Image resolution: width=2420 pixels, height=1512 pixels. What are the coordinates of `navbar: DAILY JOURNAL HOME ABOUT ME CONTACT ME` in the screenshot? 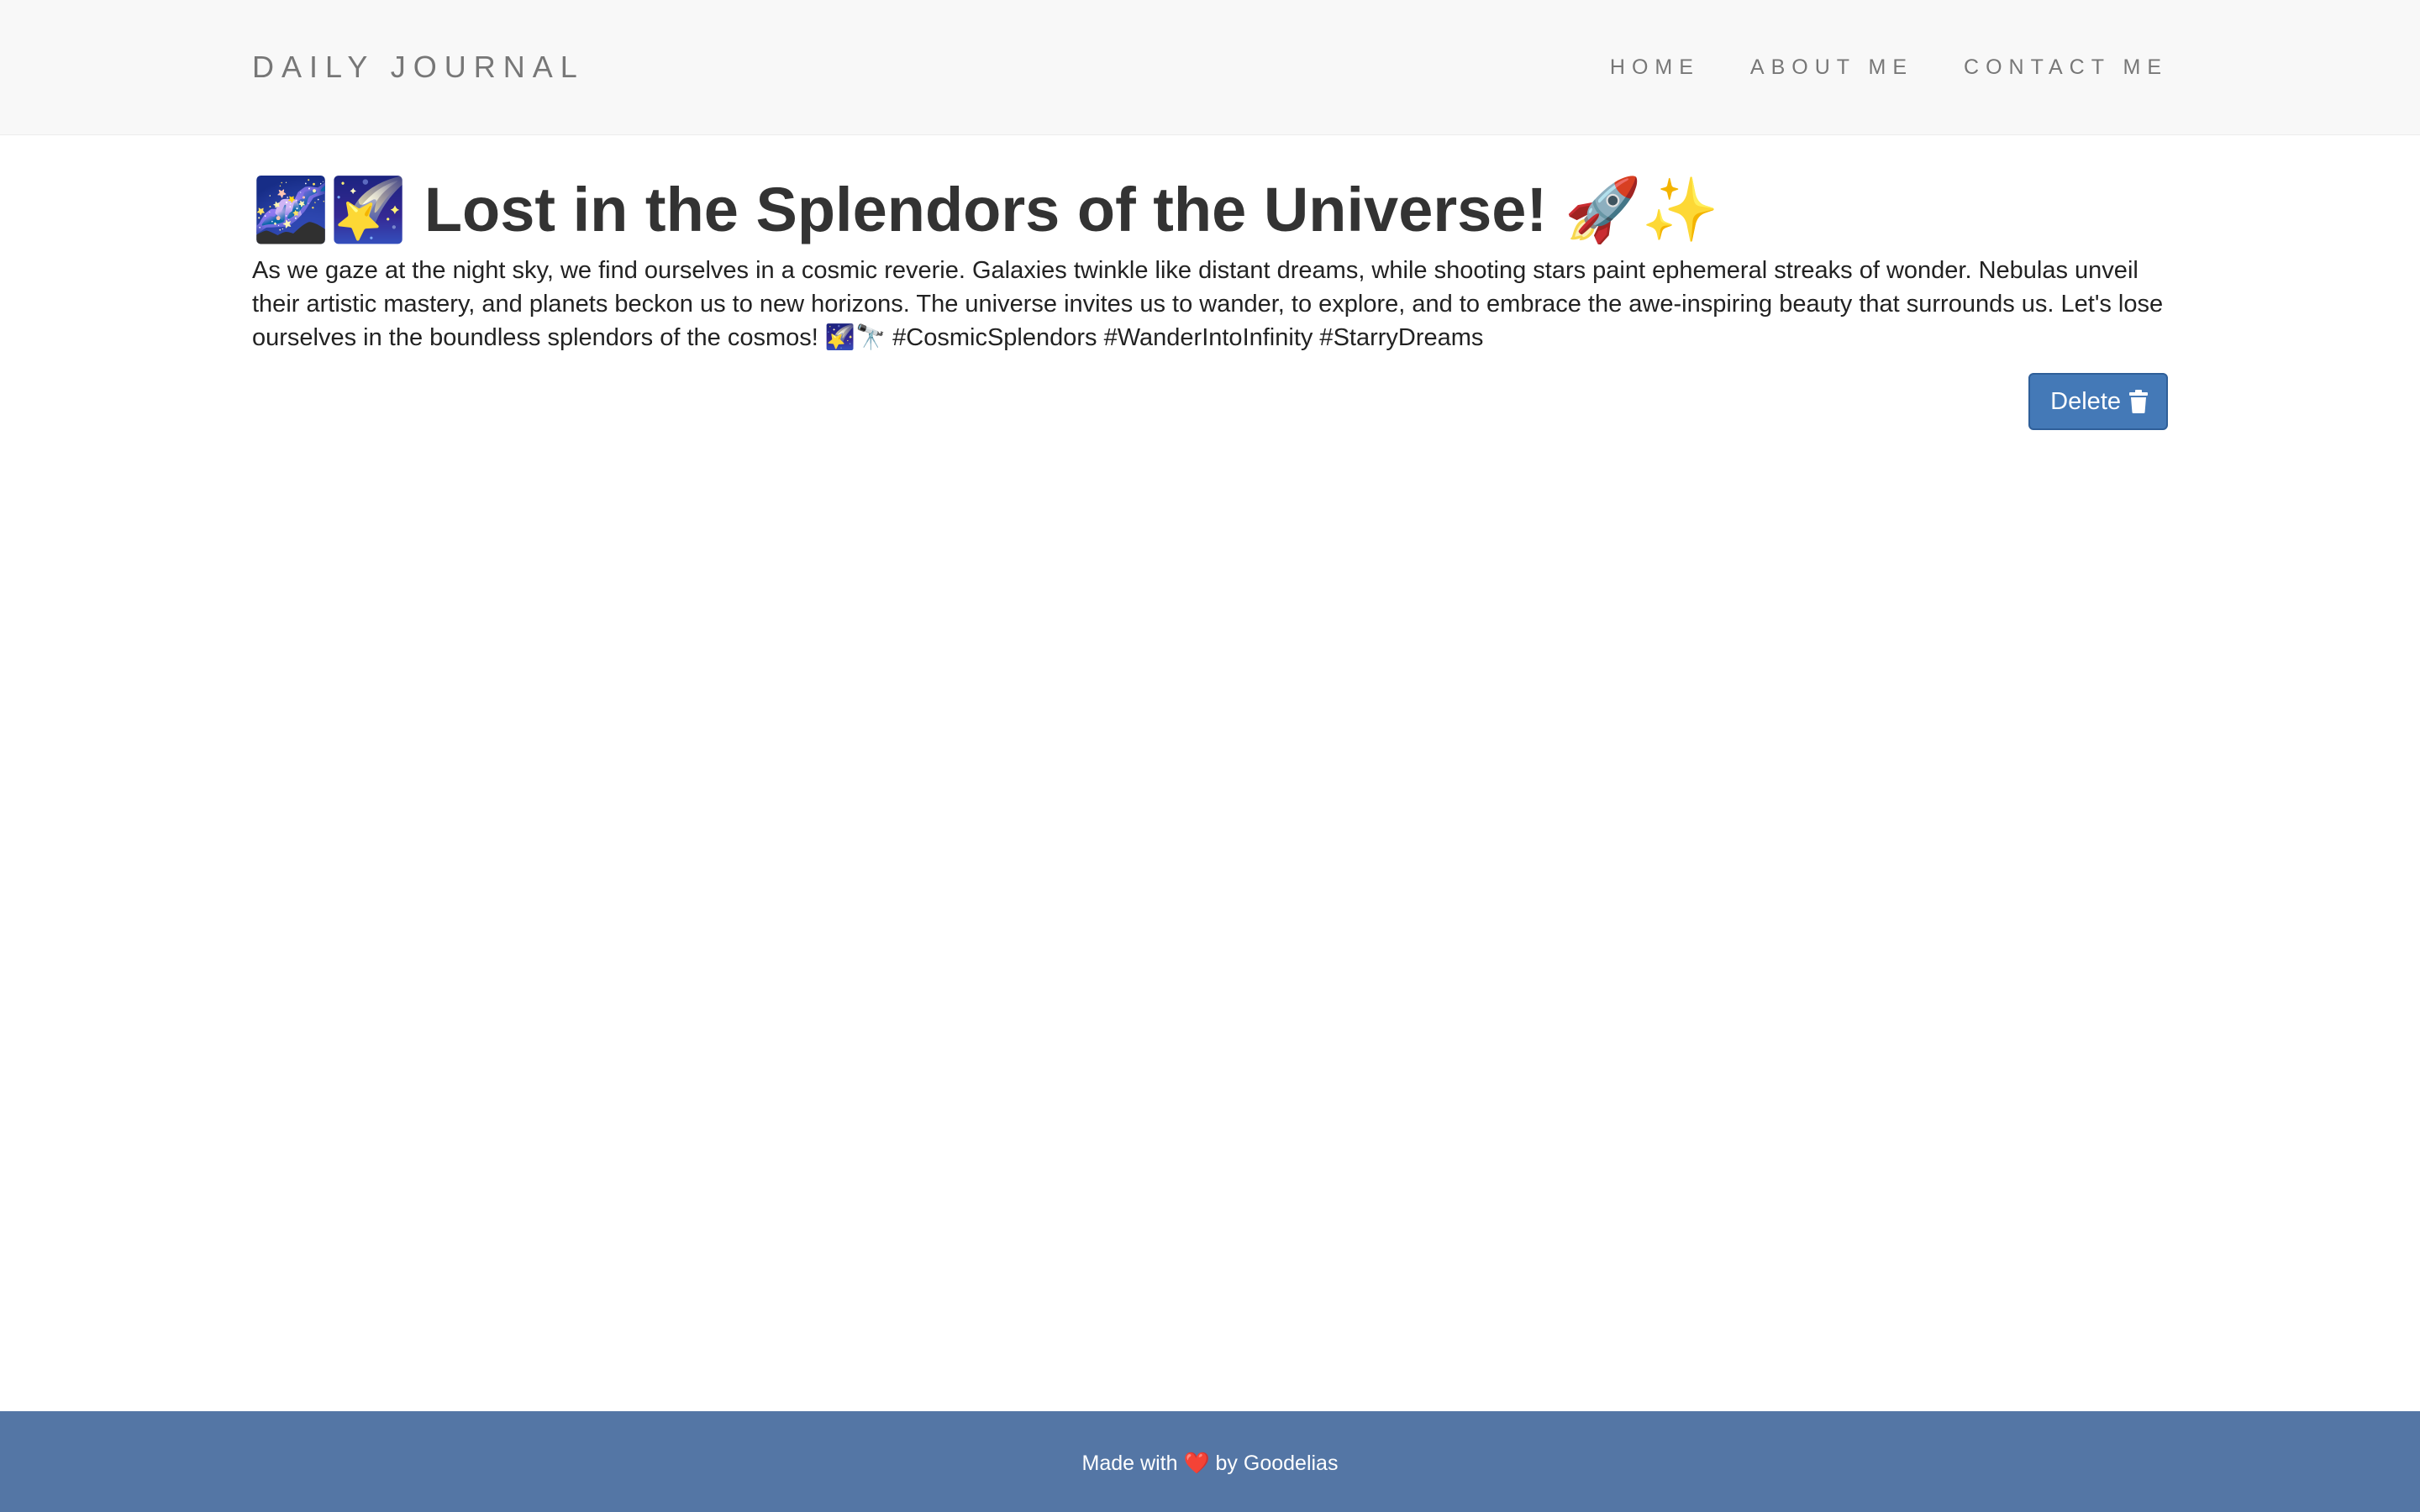 It's located at (1210, 67).